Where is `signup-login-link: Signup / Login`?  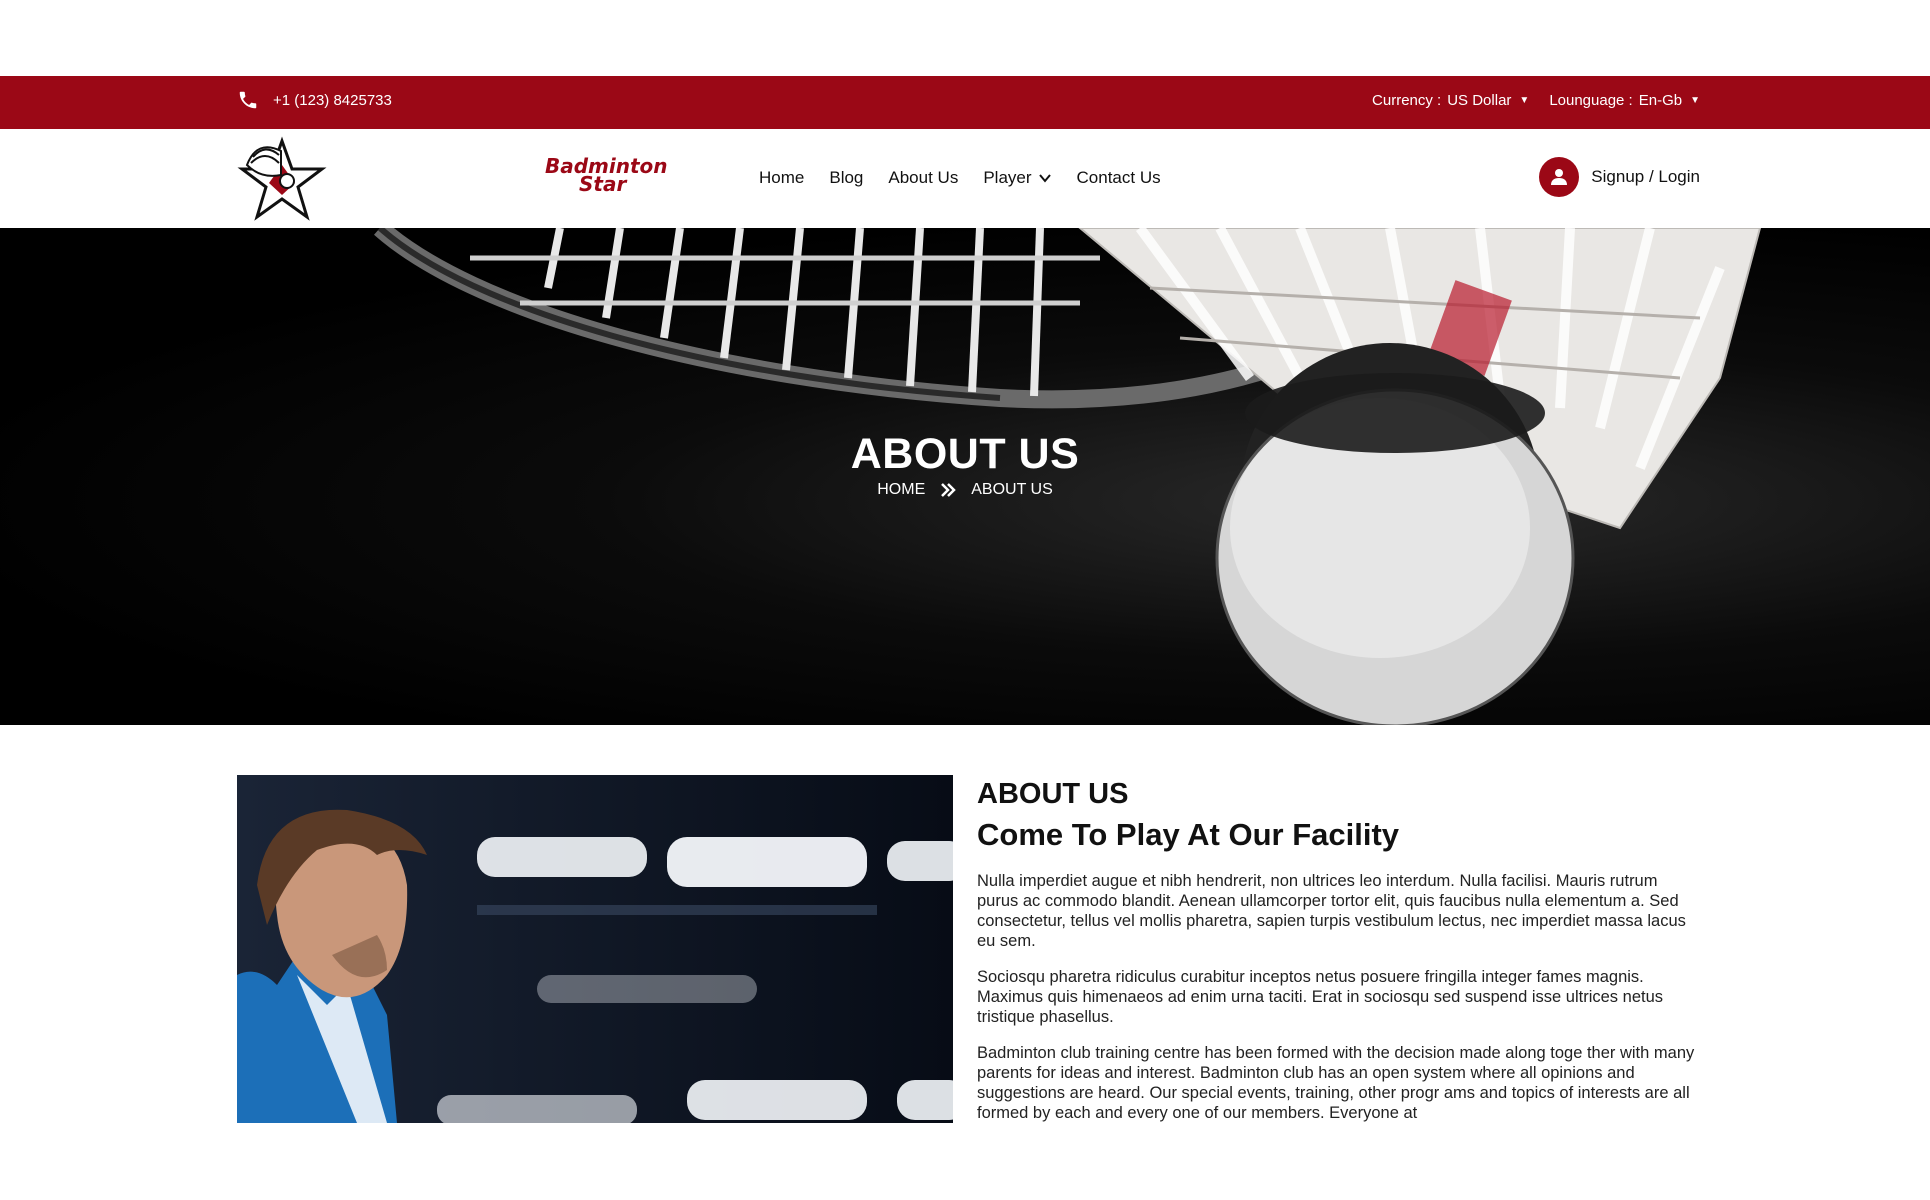
signup-login-link: Signup / Login is located at coordinates (1619, 177).